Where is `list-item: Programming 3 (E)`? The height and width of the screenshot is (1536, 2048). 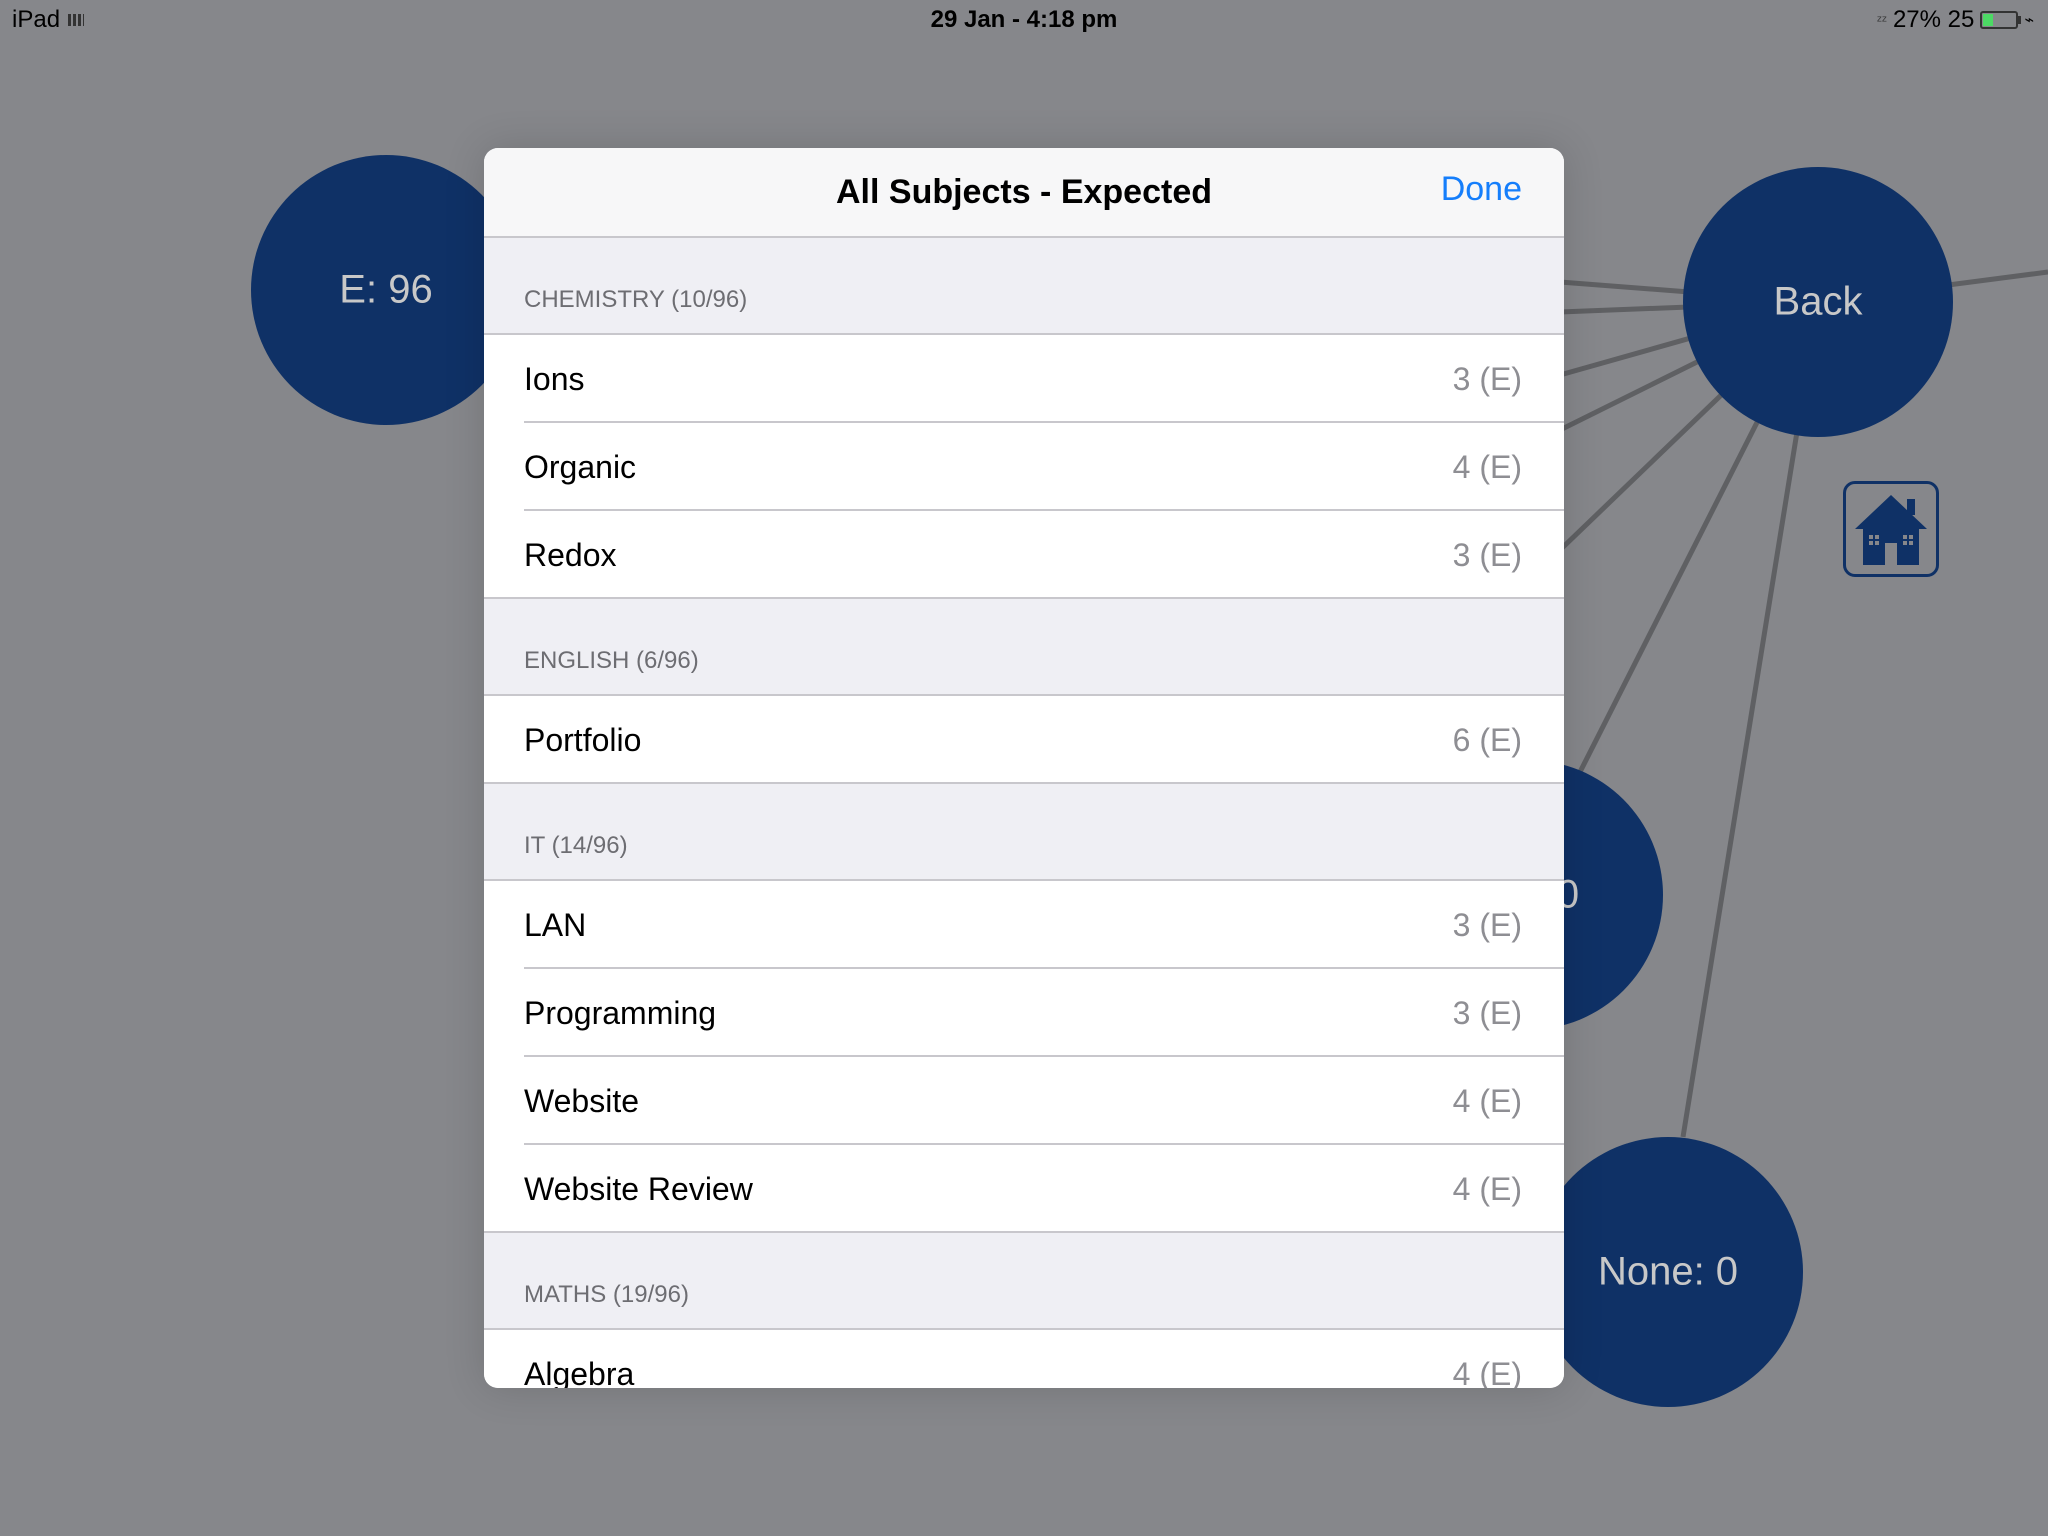
list-item: Programming 3 (E) is located at coordinates (1024, 1013).